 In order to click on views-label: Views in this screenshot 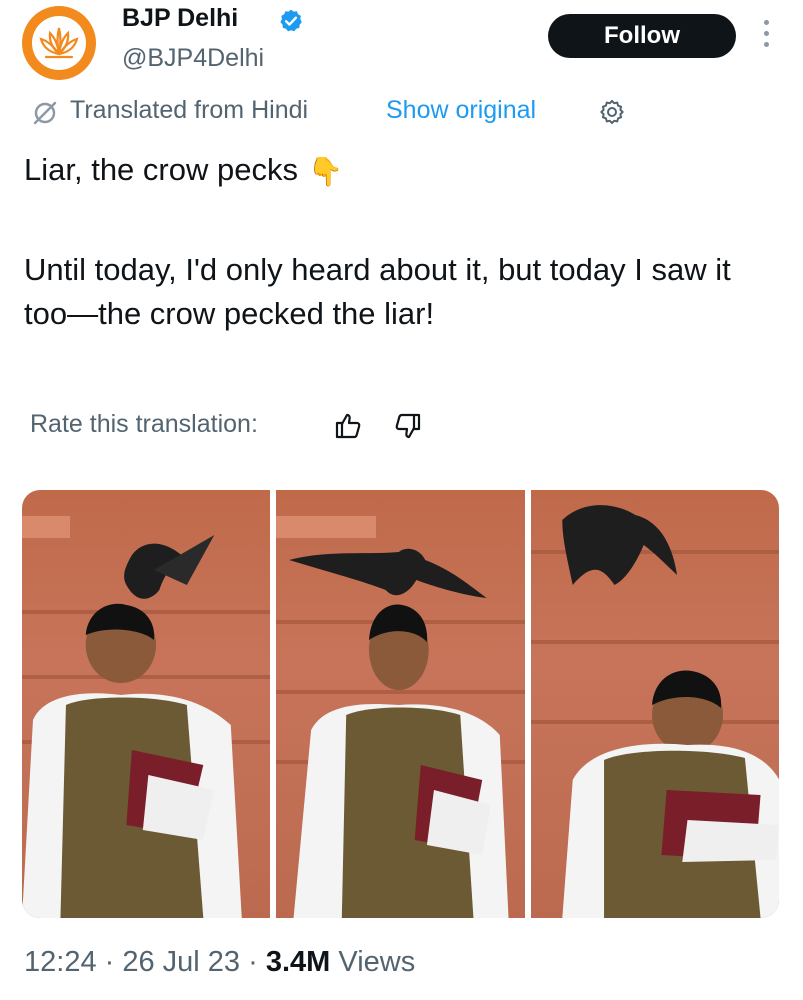, I will do `click(377, 962)`.